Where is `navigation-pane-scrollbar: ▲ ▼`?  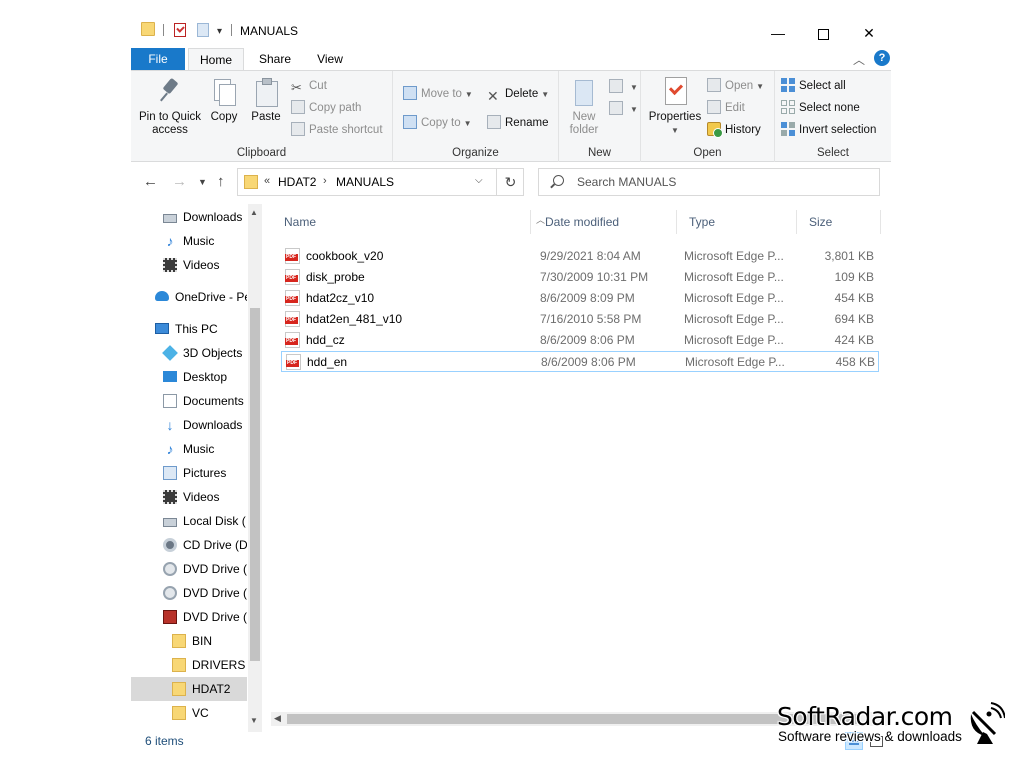 navigation-pane-scrollbar: ▲ ▼ is located at coordinates (255, 468).